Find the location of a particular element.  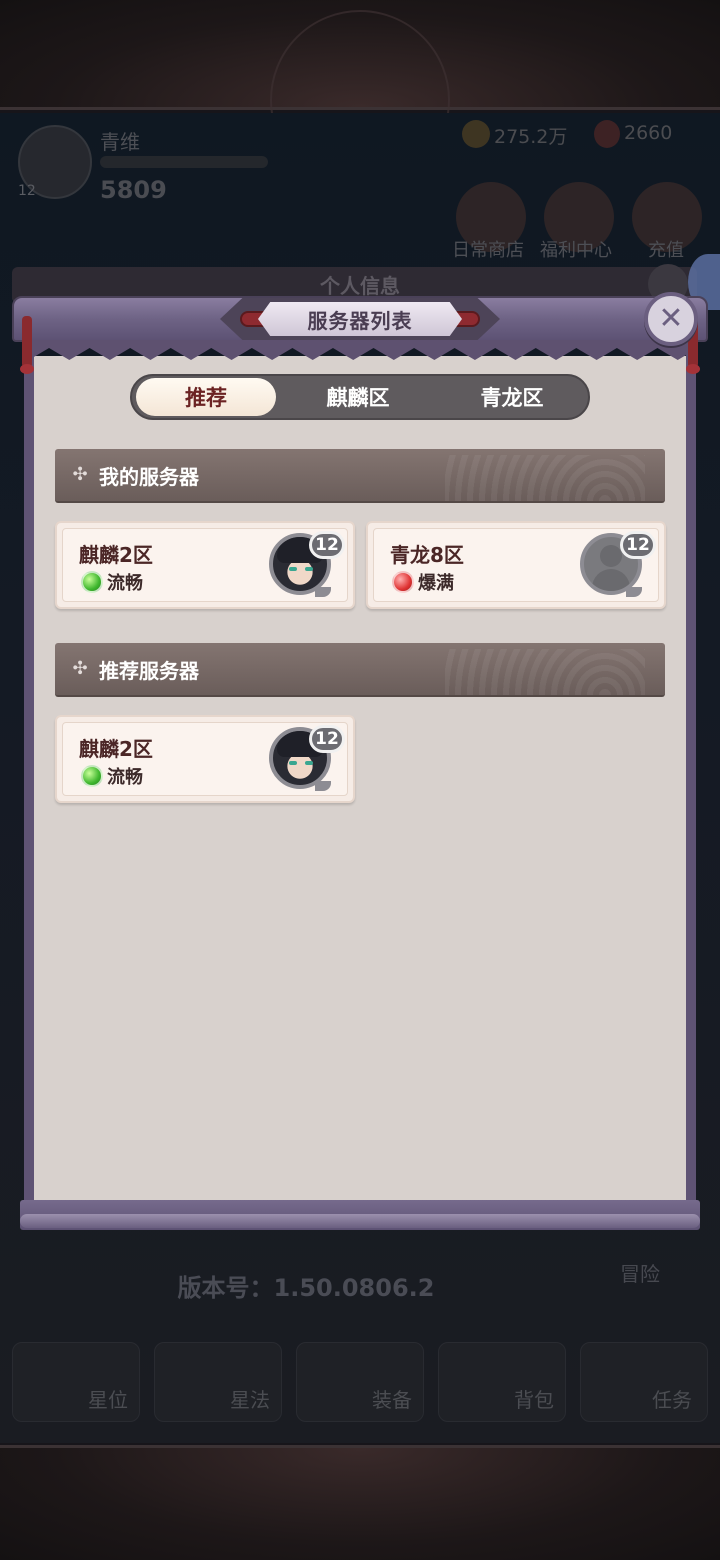

gem-icon is located at coordinates (607, 134).